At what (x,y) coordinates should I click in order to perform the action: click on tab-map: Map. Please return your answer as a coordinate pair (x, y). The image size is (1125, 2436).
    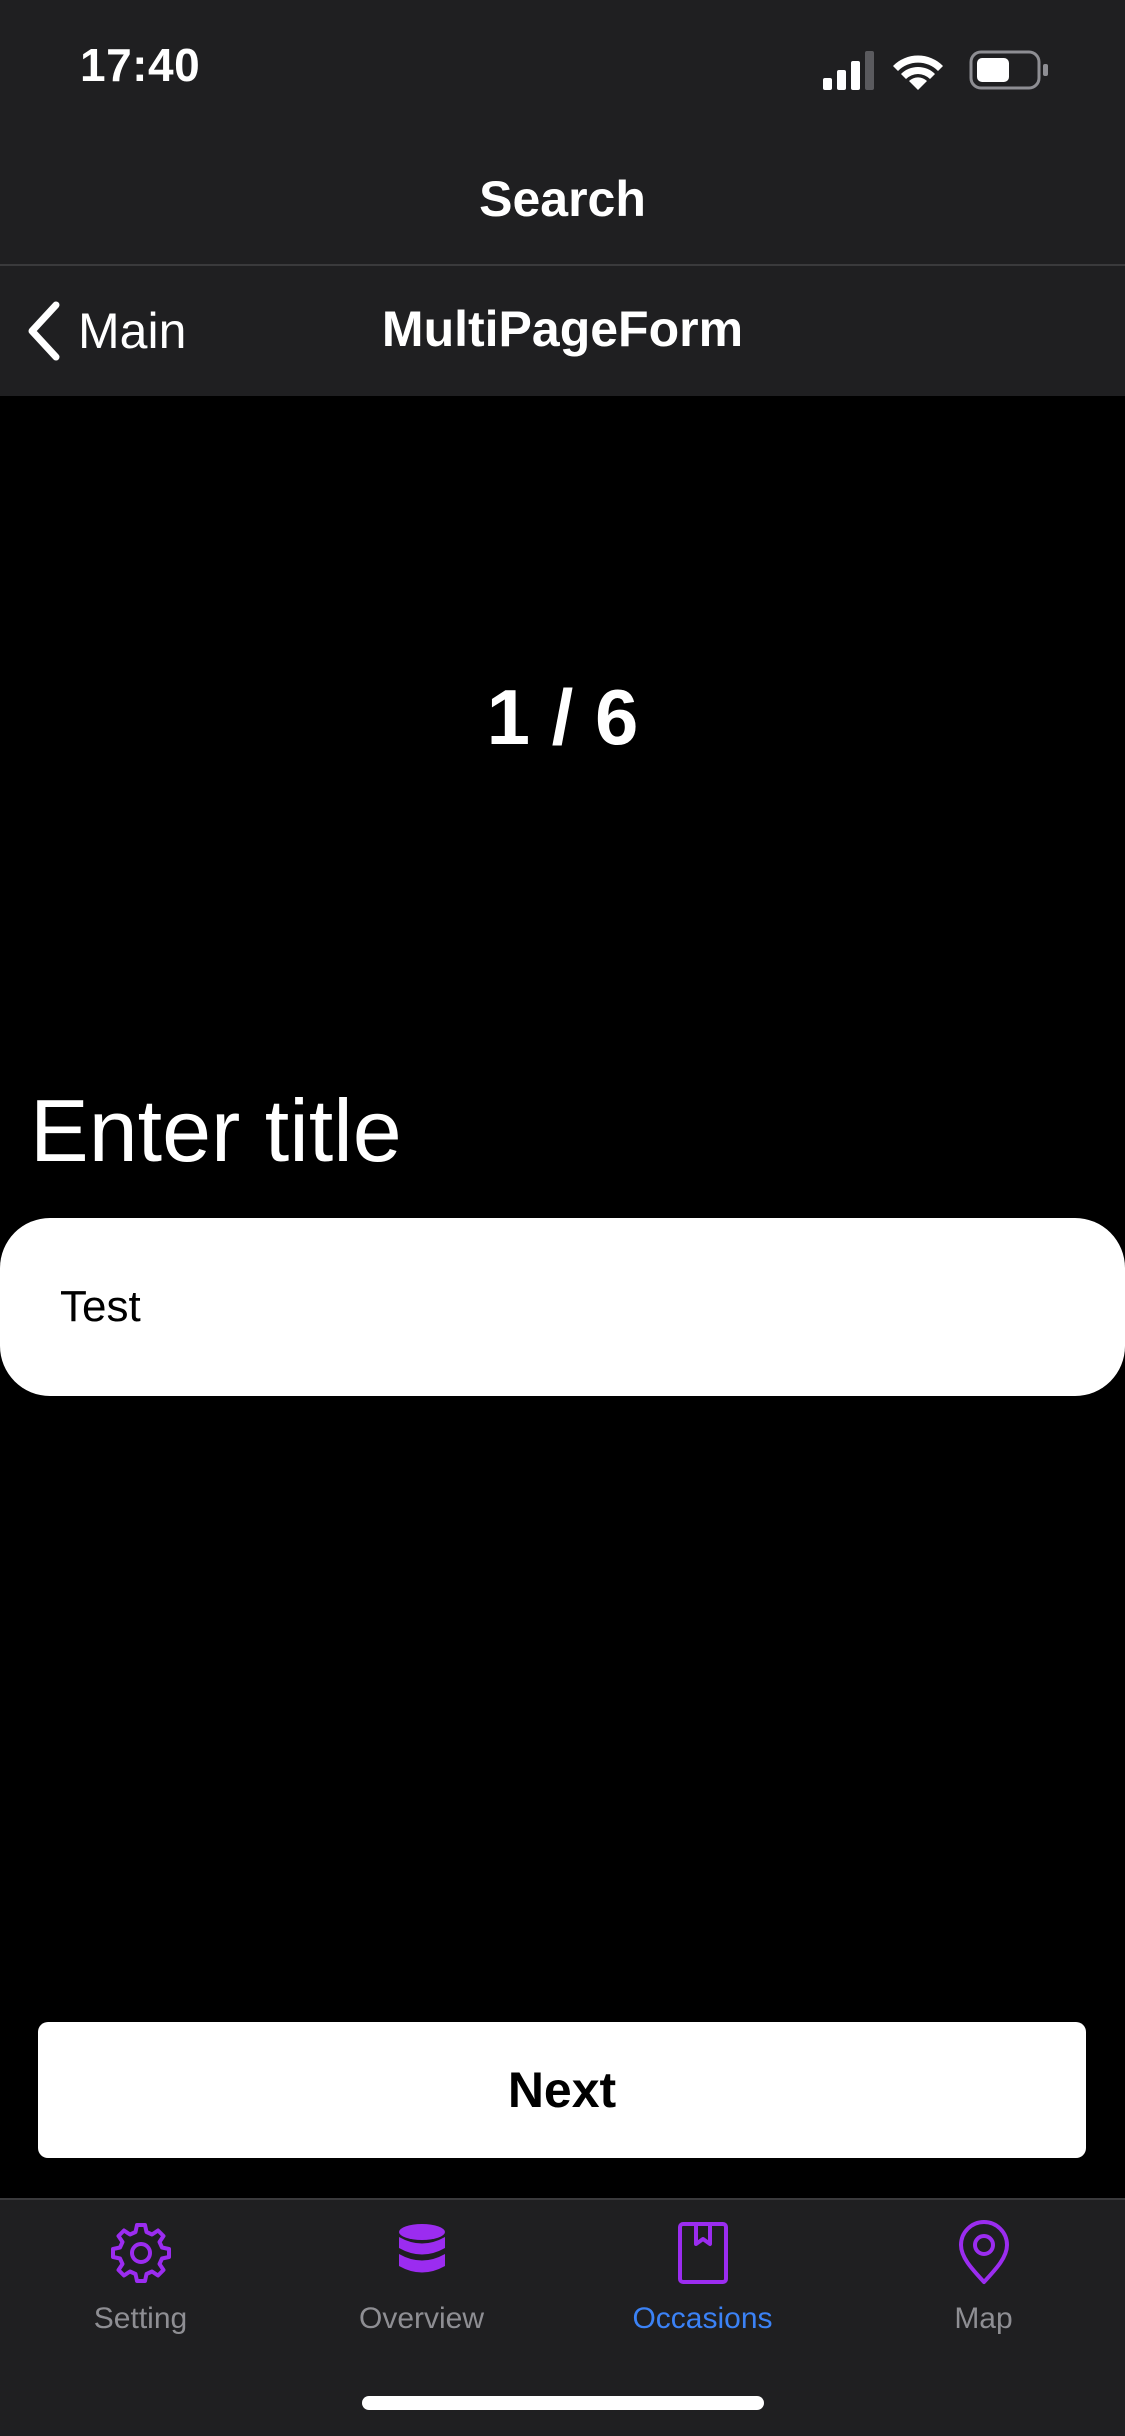
    Looking at the image, I should click on (983, 2295).